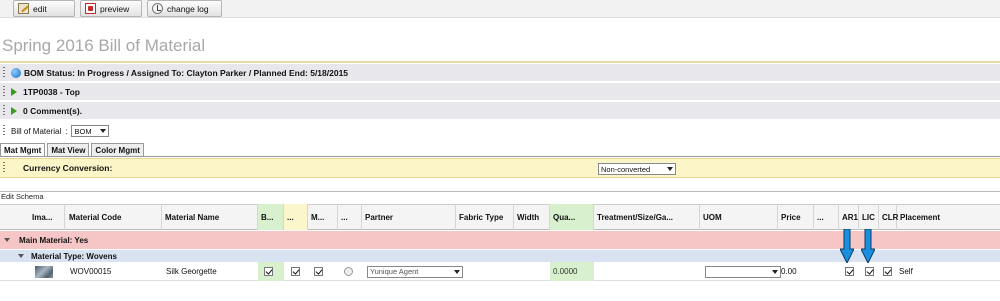 This screenshot has height=301, width=1000. Describe the element at coordinates (948, 217) in the screenshot. I see `col-placement: Placement` at that location.